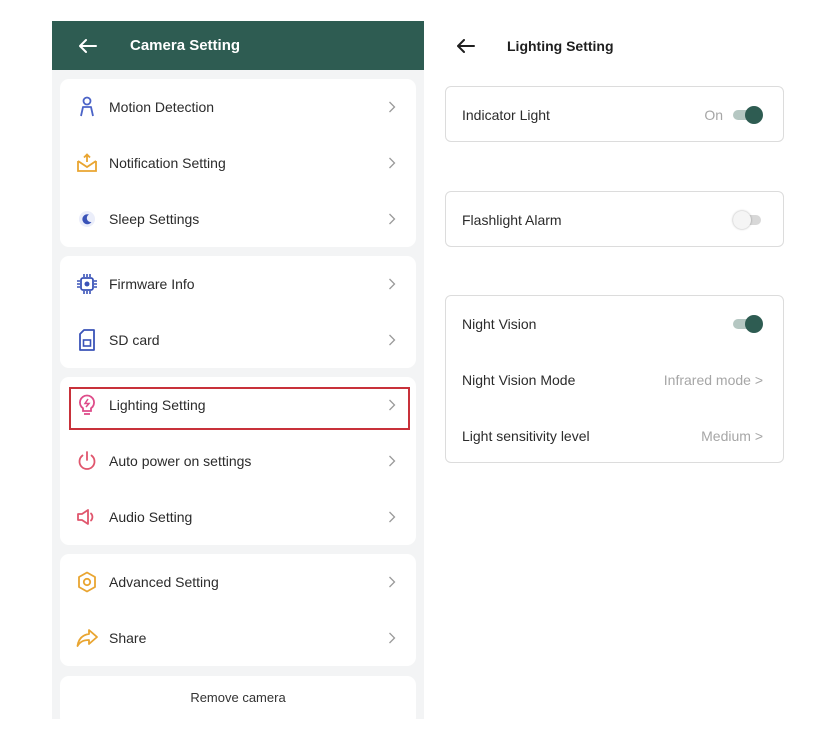 This screenshot has width=821, height=753. What do you see at coordinates (238, 582) in the screenshot?
I see `menu-item-advanced-setting: Advanced Setting` at bounding box center [238, 582].